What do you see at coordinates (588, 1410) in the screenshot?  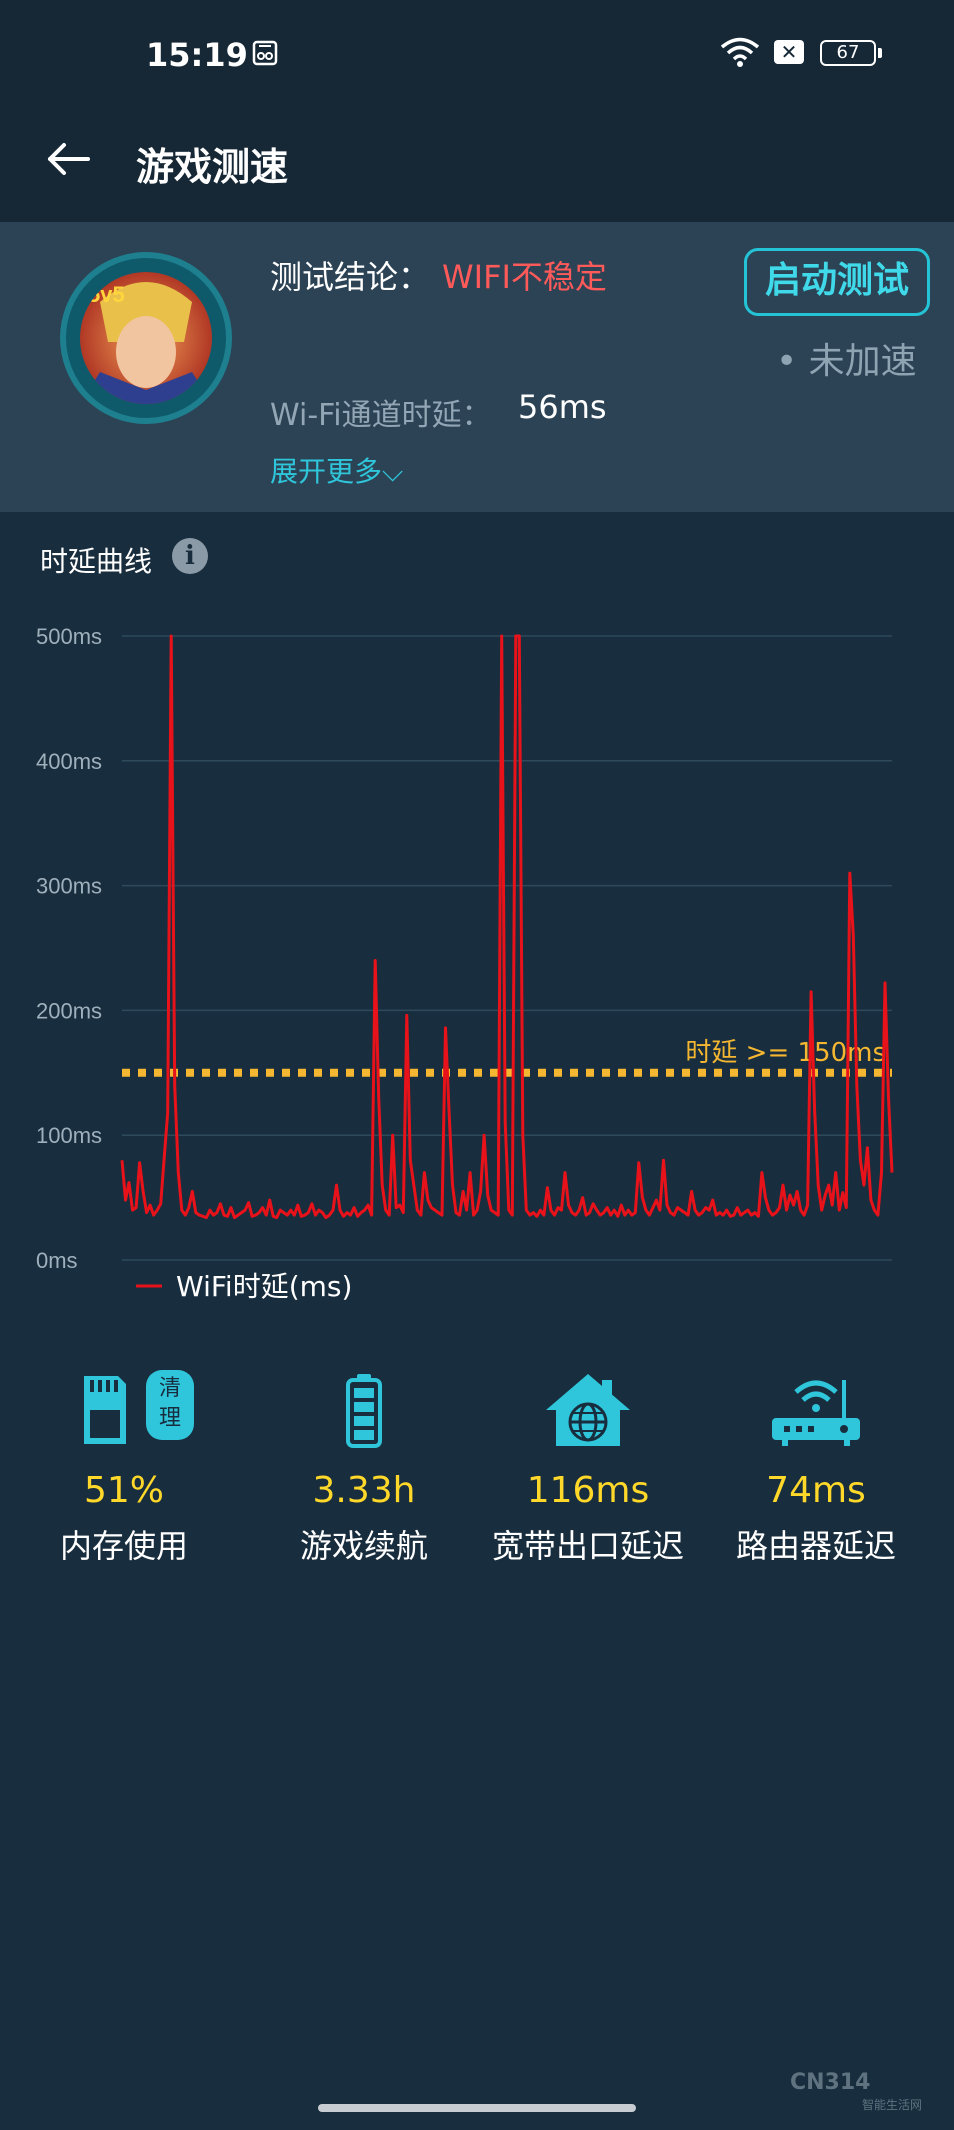 I see `home-globe-icon` at bounding box center [588, 1410].